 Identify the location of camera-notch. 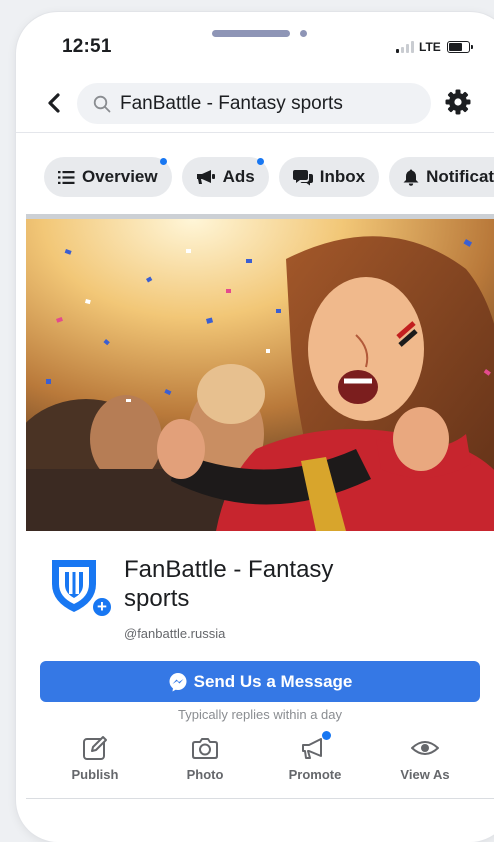
(303, 33).